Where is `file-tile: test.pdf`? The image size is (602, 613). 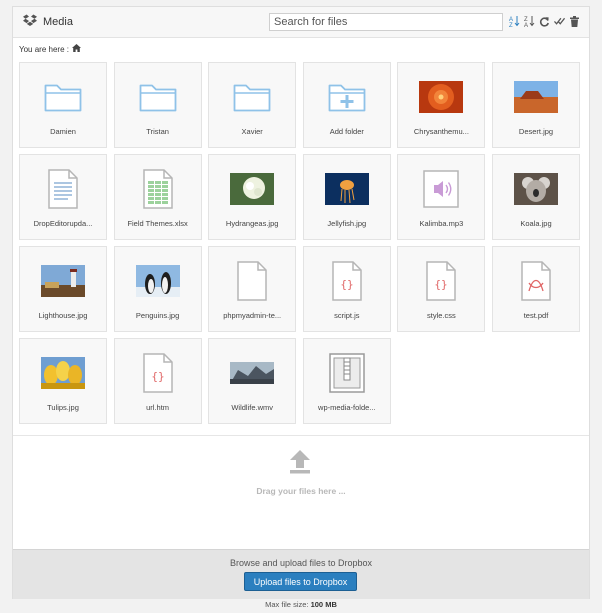 file-tile: test.pdf is located at coordinates (536, 289).